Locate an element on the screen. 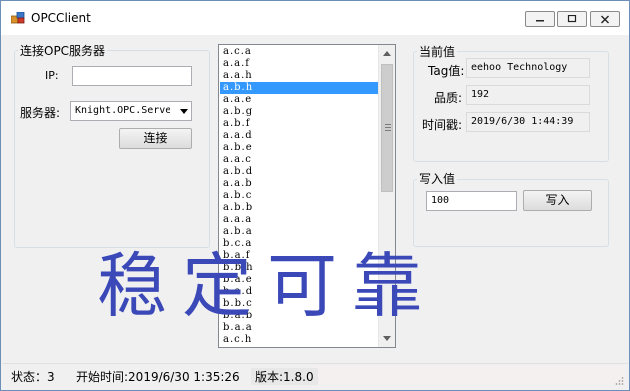 Image resolution: width=630 pixels, height=391 pixels. status-start-time: 开始时间:2019/6/30 1:35:26 is located at coordinates (158, 377).